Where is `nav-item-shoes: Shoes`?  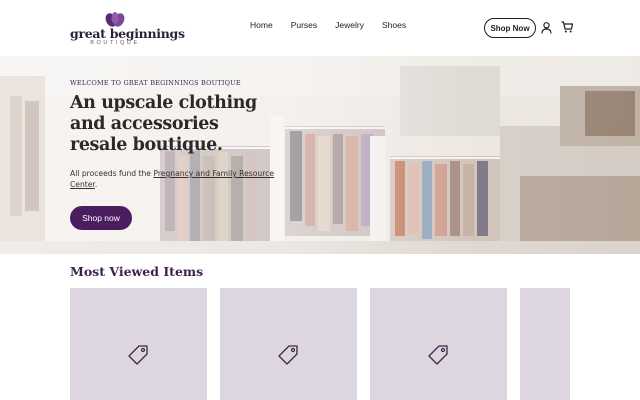 nav-item-shoes: Shoes is located at coordinates (394, 25).